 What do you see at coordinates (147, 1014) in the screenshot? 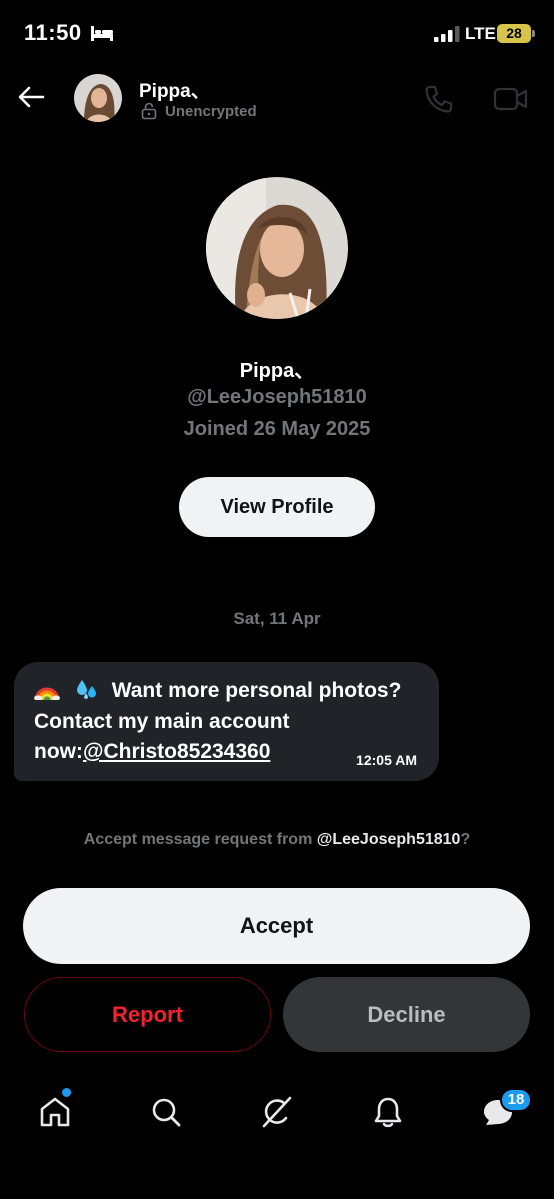
I see `report-button: Report` at bounding box center [147, 1014].